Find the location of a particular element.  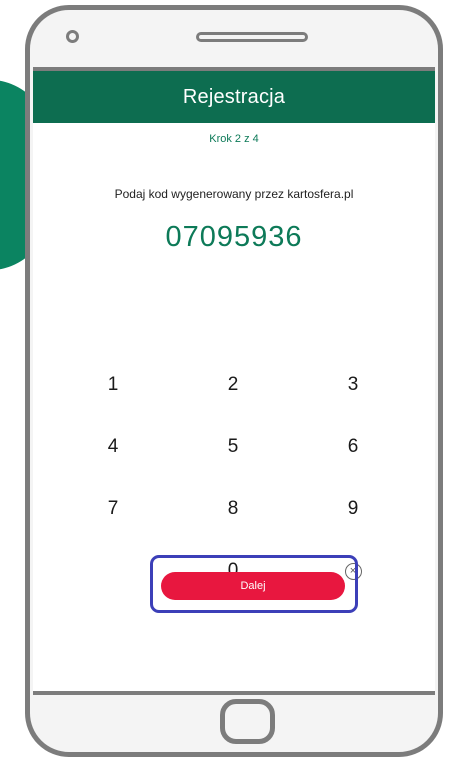

key-4: 4 is located at coordinates (113, 447).